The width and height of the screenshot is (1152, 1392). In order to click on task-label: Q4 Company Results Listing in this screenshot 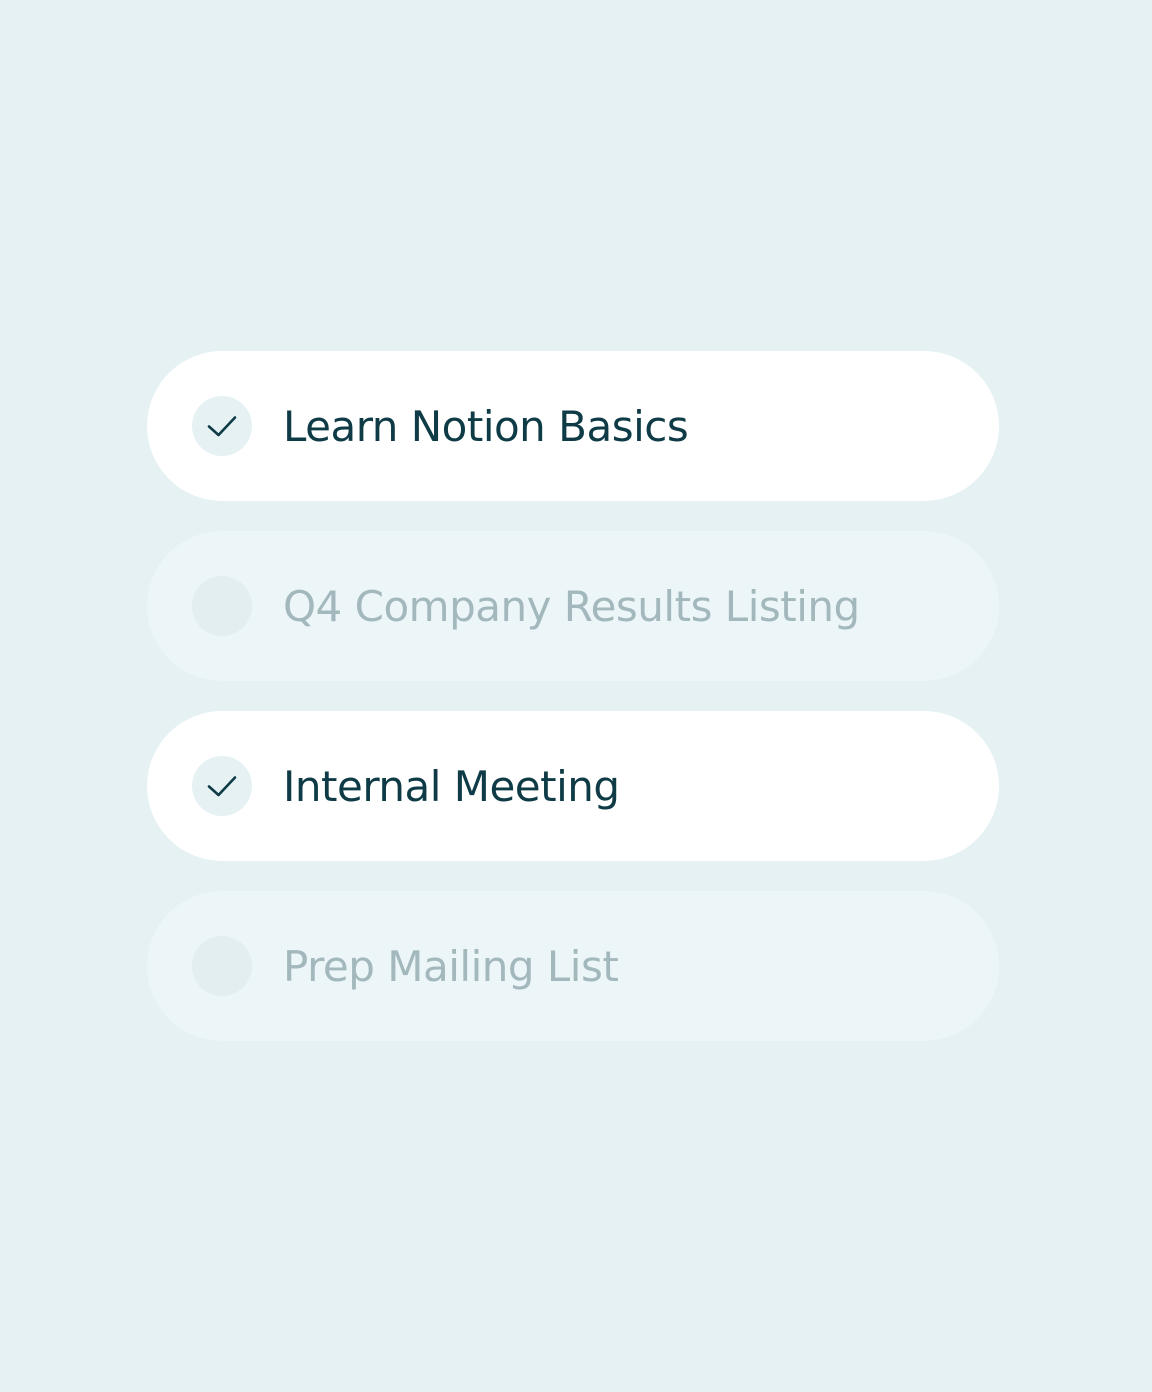, I will do `click(571, 606)`.